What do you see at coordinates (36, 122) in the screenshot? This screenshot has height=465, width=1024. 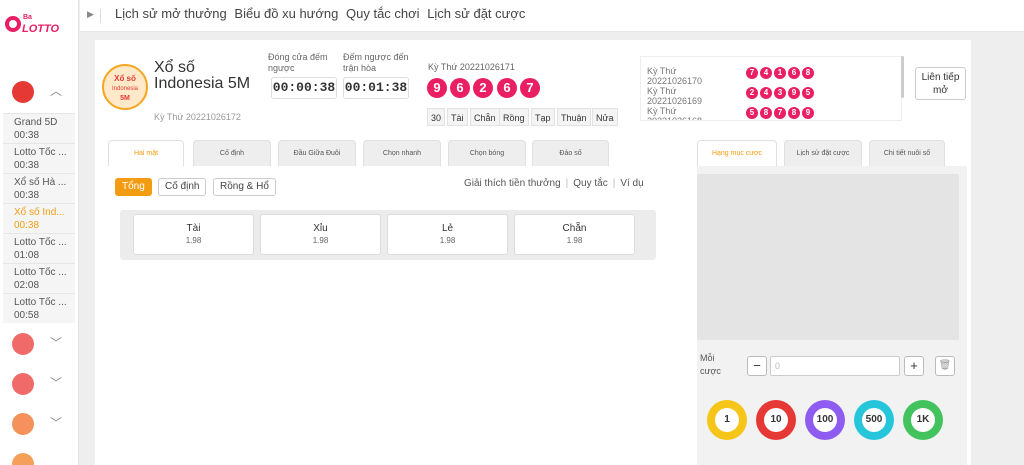 I see `game-name: Grand 5D` at bounding box center [36, 122].